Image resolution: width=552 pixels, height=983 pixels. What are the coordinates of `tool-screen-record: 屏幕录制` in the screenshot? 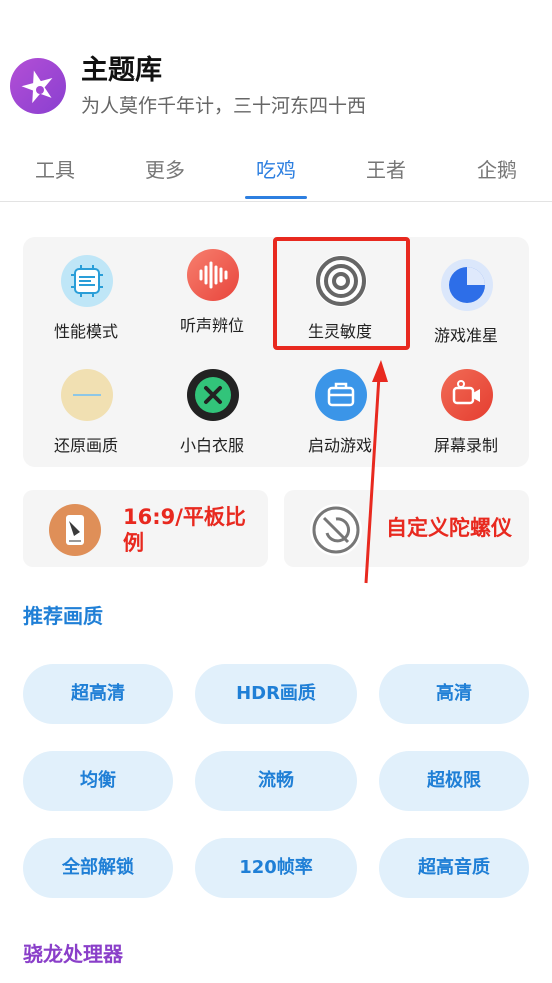 It's located at (466, 407).